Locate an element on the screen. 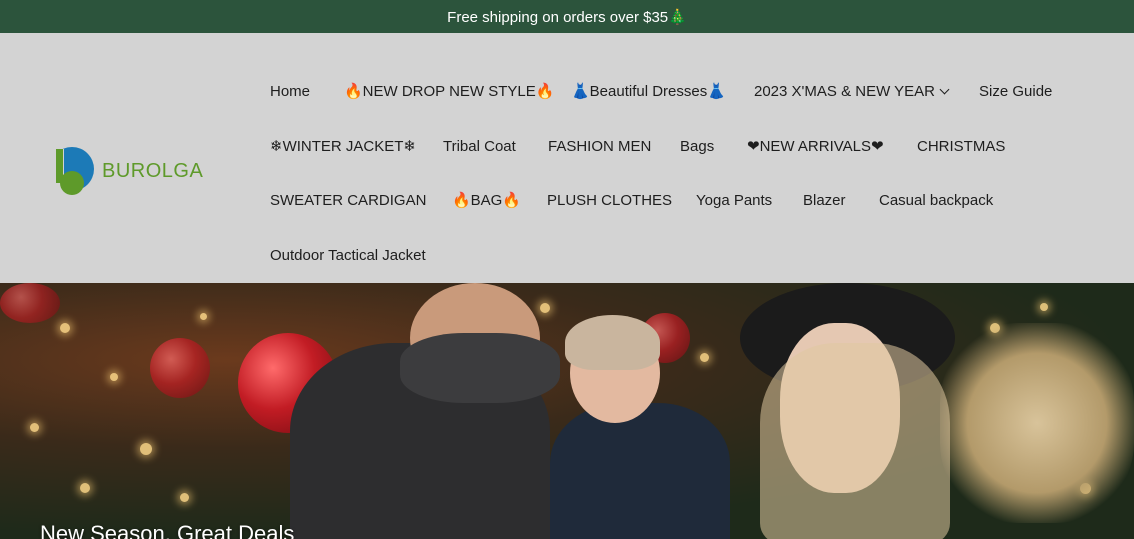 This screenshot has height=539, width=1134. child-hat is located at coordinates (612, 342).